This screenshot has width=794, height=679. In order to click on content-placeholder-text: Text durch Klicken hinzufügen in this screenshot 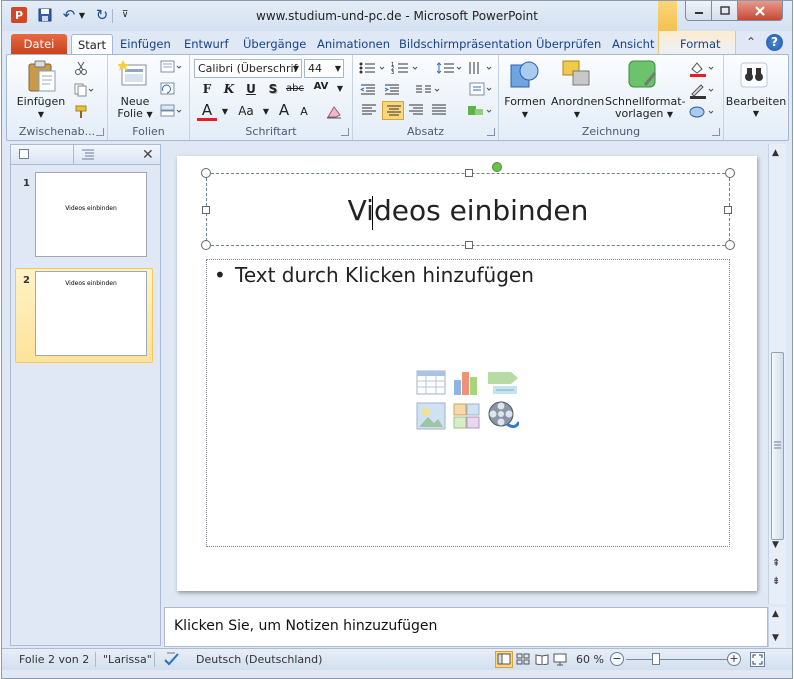, I will do `click(384, 275)`.